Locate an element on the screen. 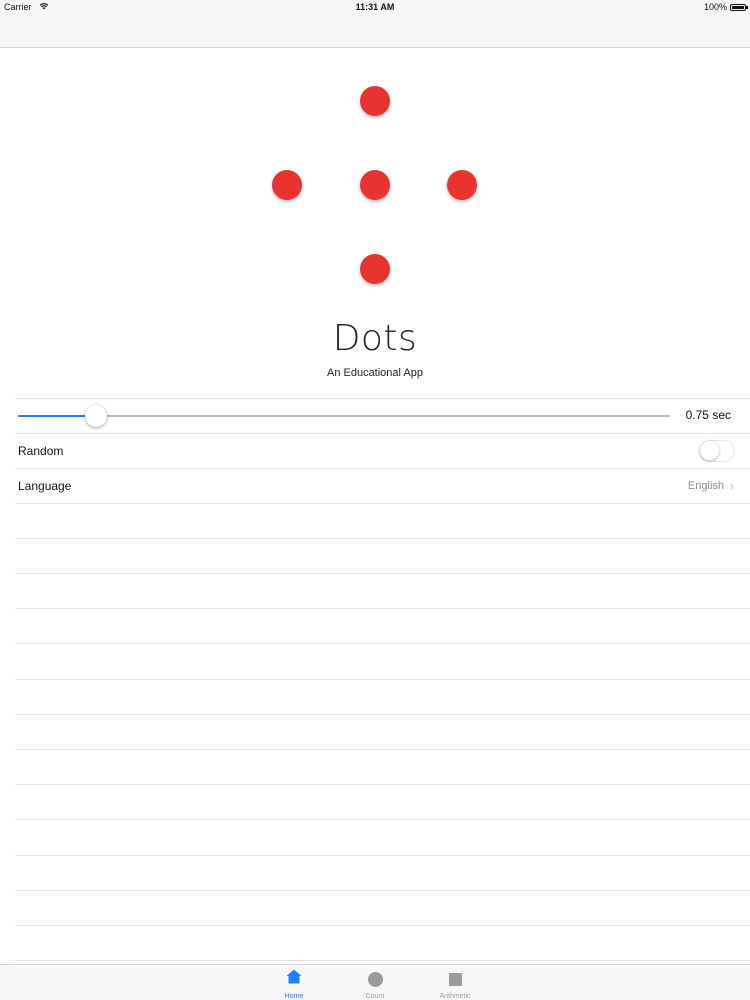 This screenshot has height=1000, width=750. slider-thumb is located at coordinates (96, 416).